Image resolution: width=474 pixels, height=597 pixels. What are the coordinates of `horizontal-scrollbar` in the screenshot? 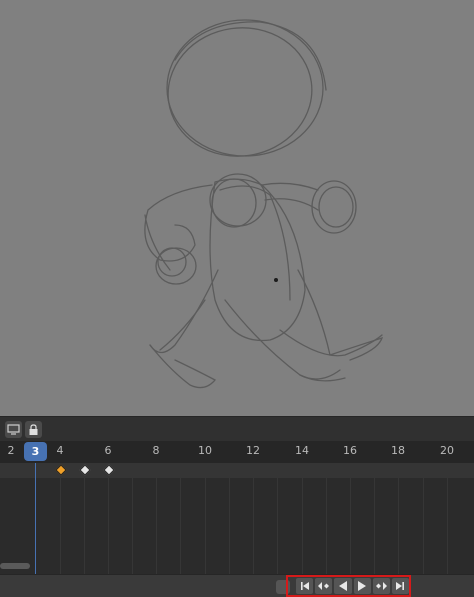 It's located at (15, 566).